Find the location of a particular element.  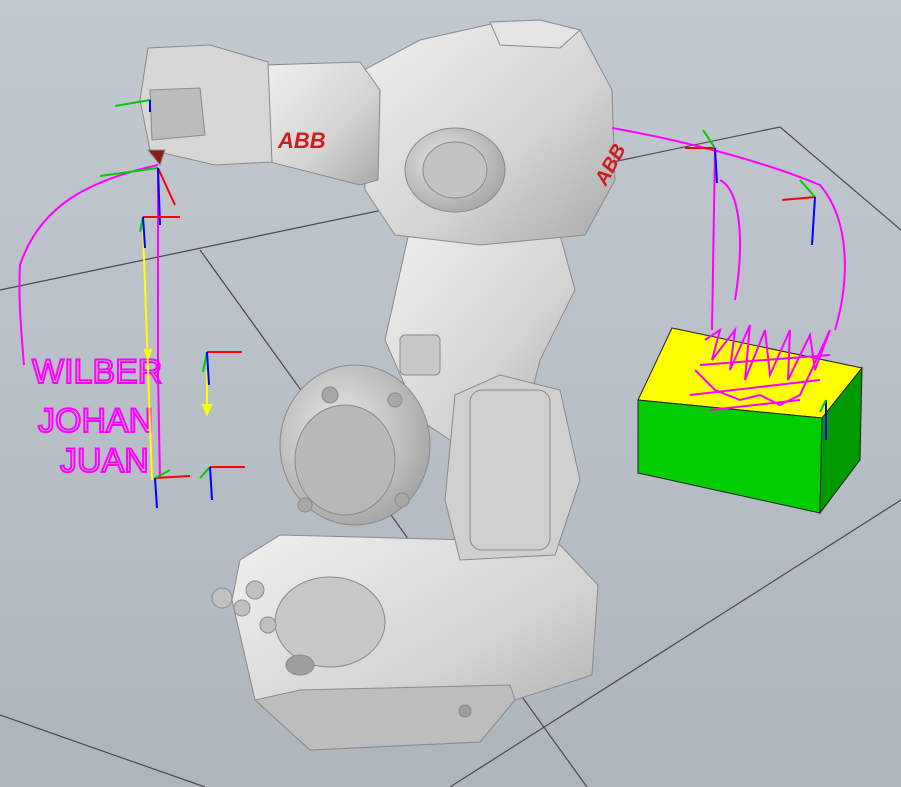

handwriting-wilber: WILBER is located at coordinates (97, 372).